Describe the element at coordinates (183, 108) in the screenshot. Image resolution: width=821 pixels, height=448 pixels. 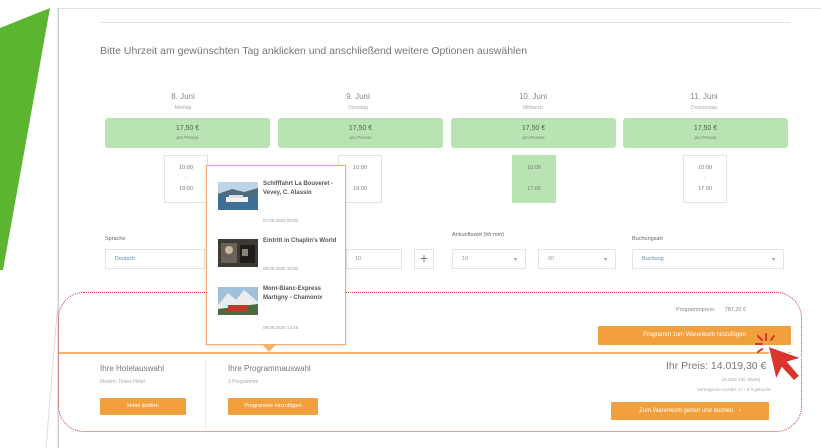
I see `day-weekday: Montag` at that location.